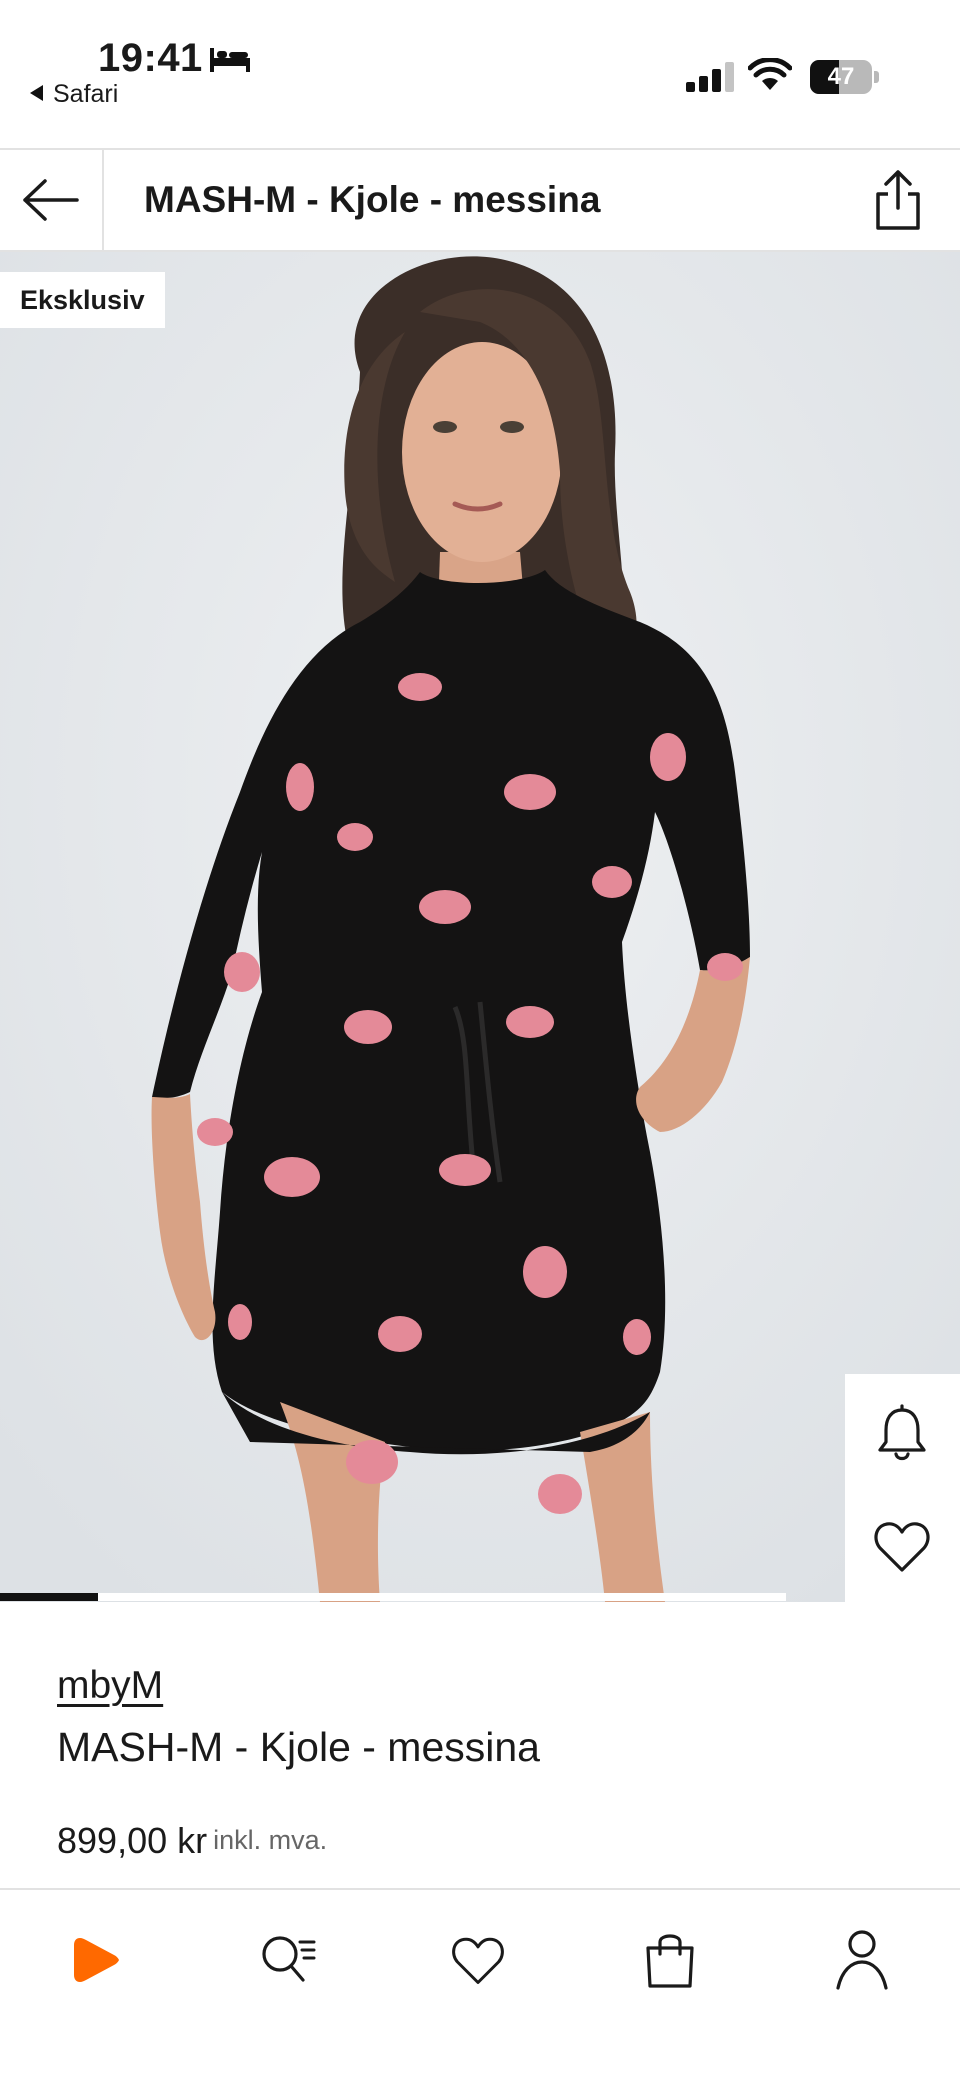  I want to click on bag-icon, so click(670, 1961).